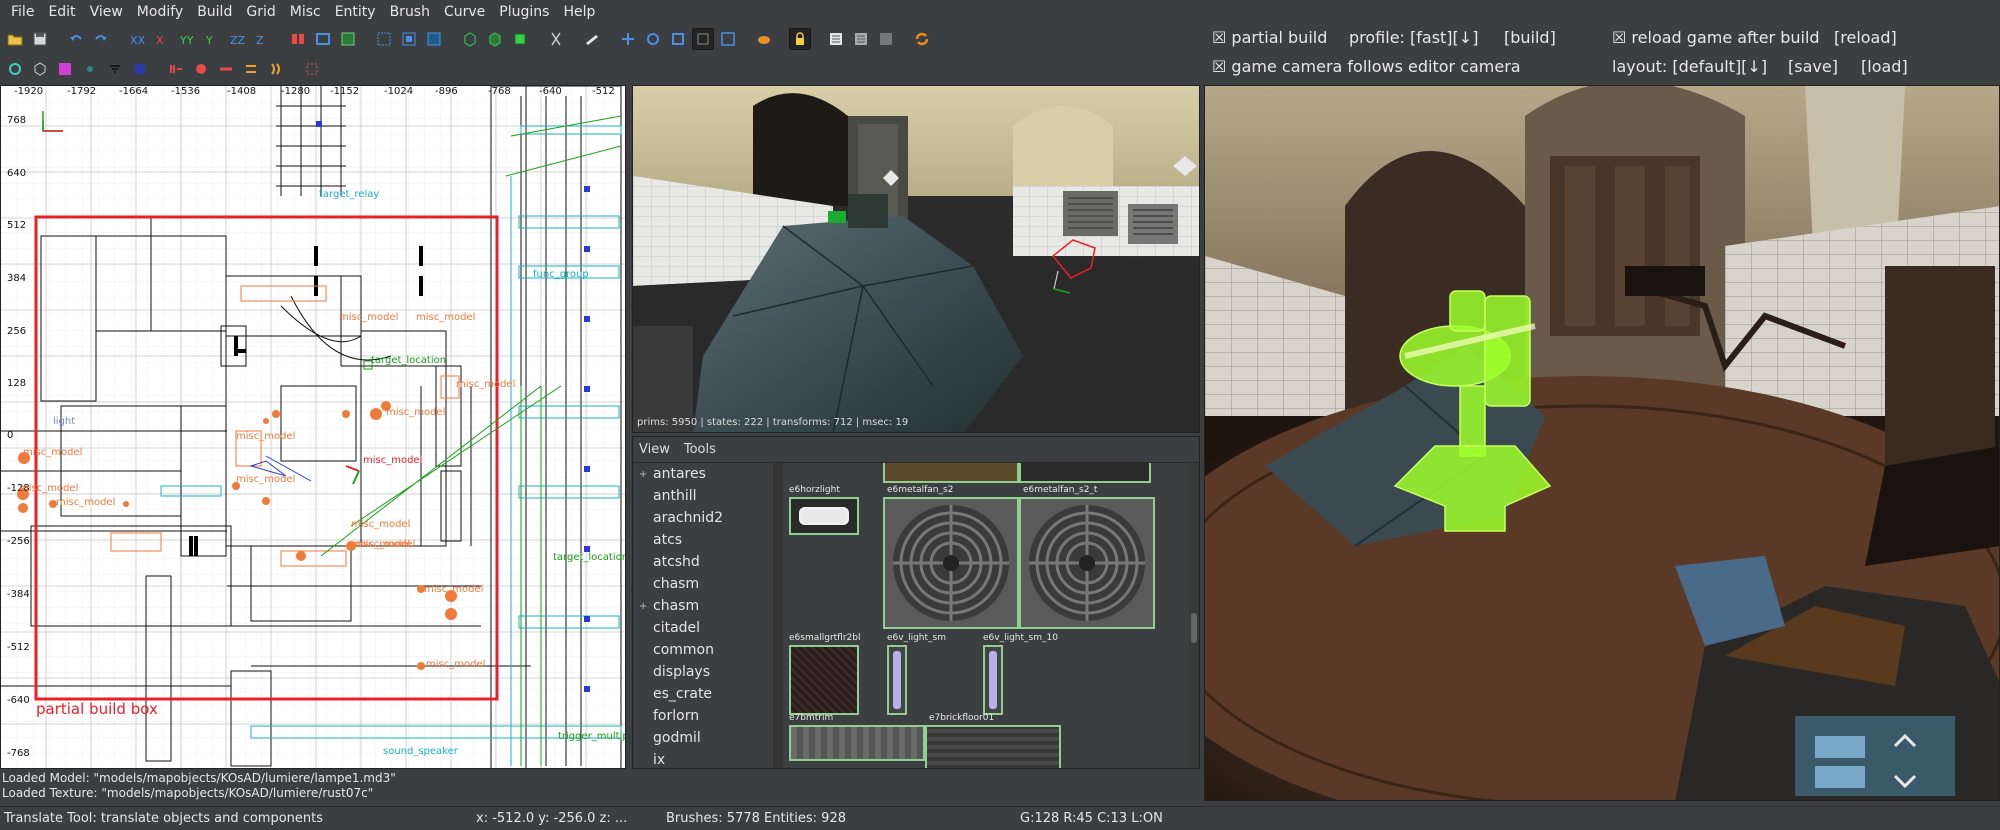 Image resolution: width=2000 pixels, height=830 pixels. What do you see at coordinates (409, 39) in the screenshot?
I see `select-inside-button` at bounding box center [409, 39].